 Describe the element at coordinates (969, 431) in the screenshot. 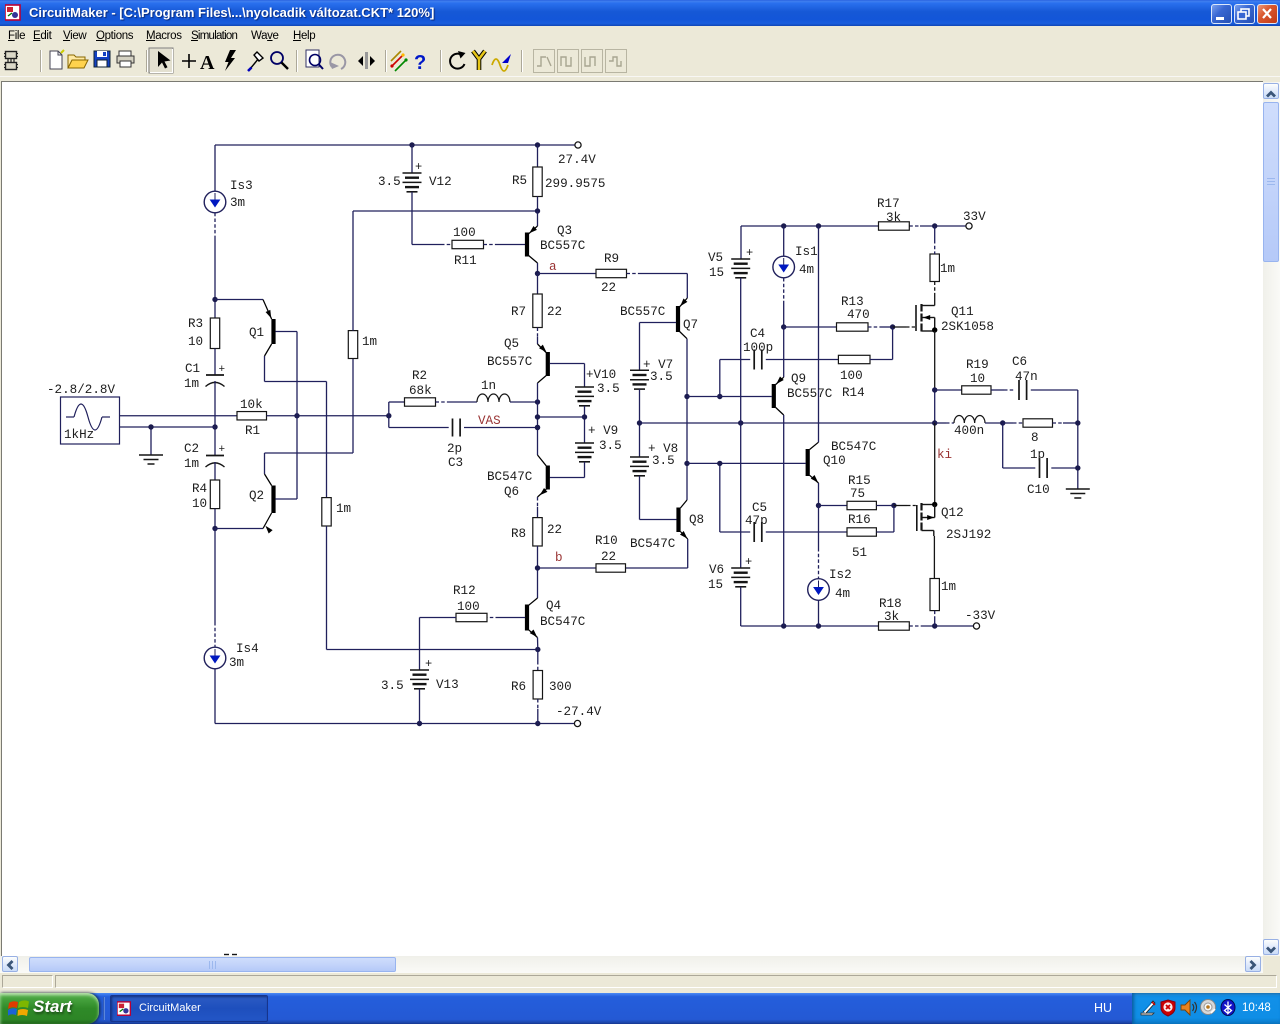

I see `svg-text: 400n` at that location.